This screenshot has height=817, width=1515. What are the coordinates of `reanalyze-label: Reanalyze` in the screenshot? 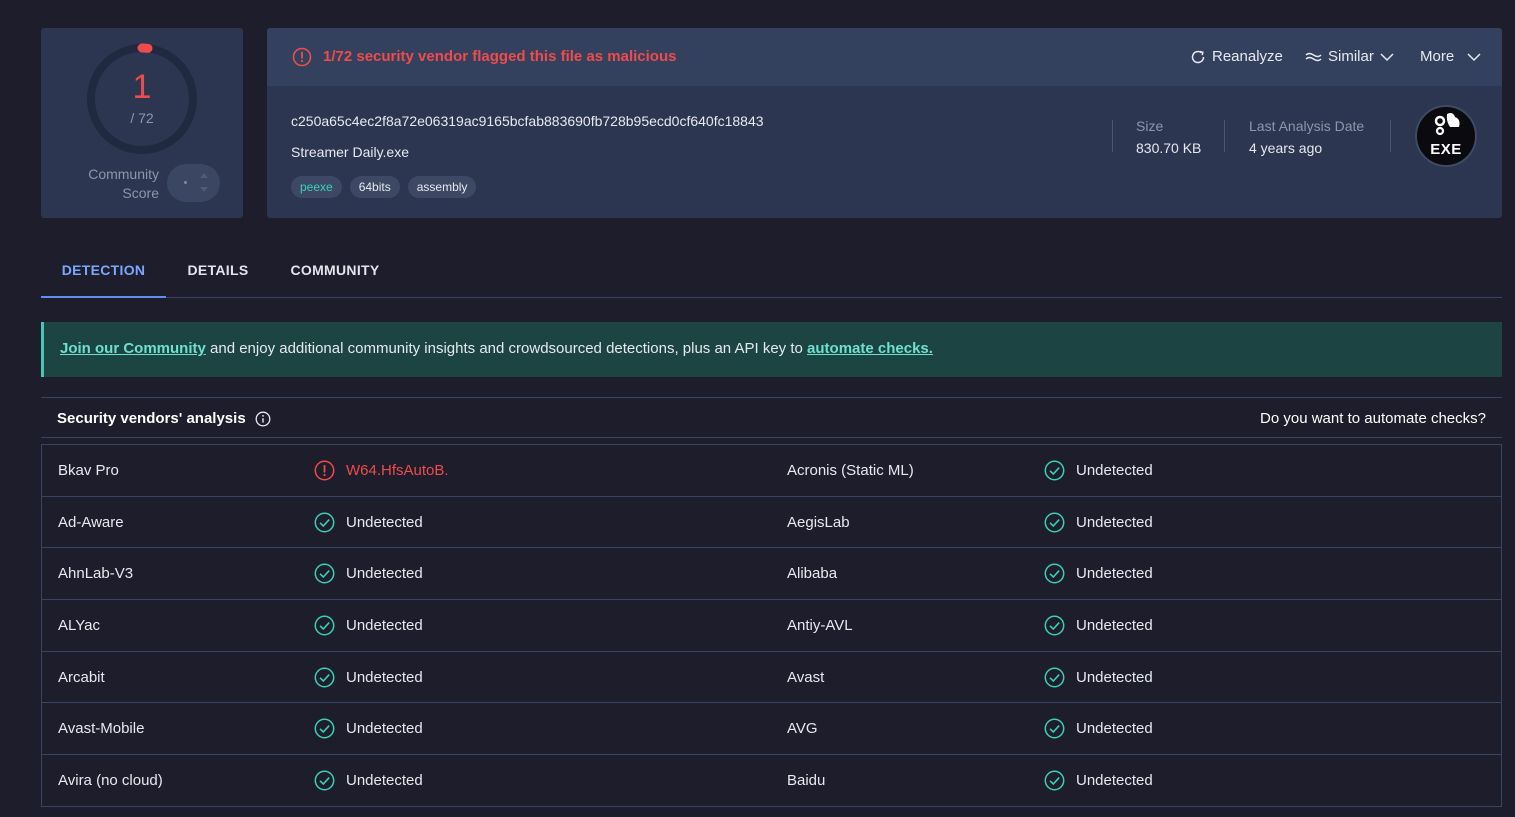 It's located at (1247, 56).